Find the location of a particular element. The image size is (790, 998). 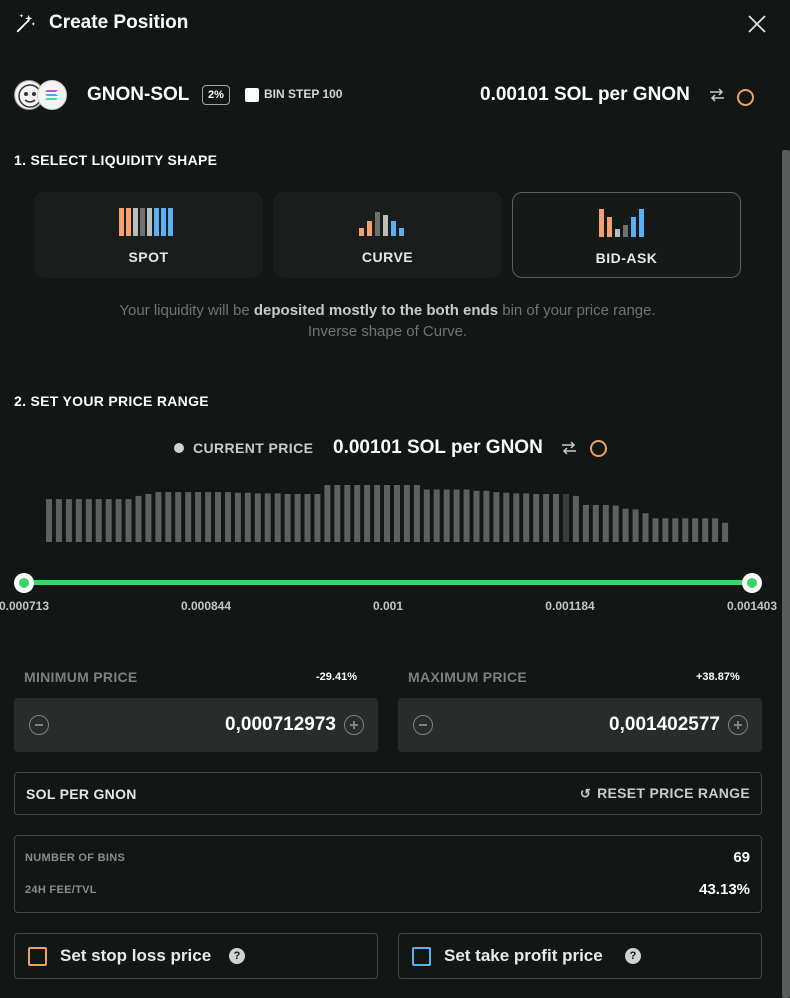

min-price-input is located at coordinates (195, 725).